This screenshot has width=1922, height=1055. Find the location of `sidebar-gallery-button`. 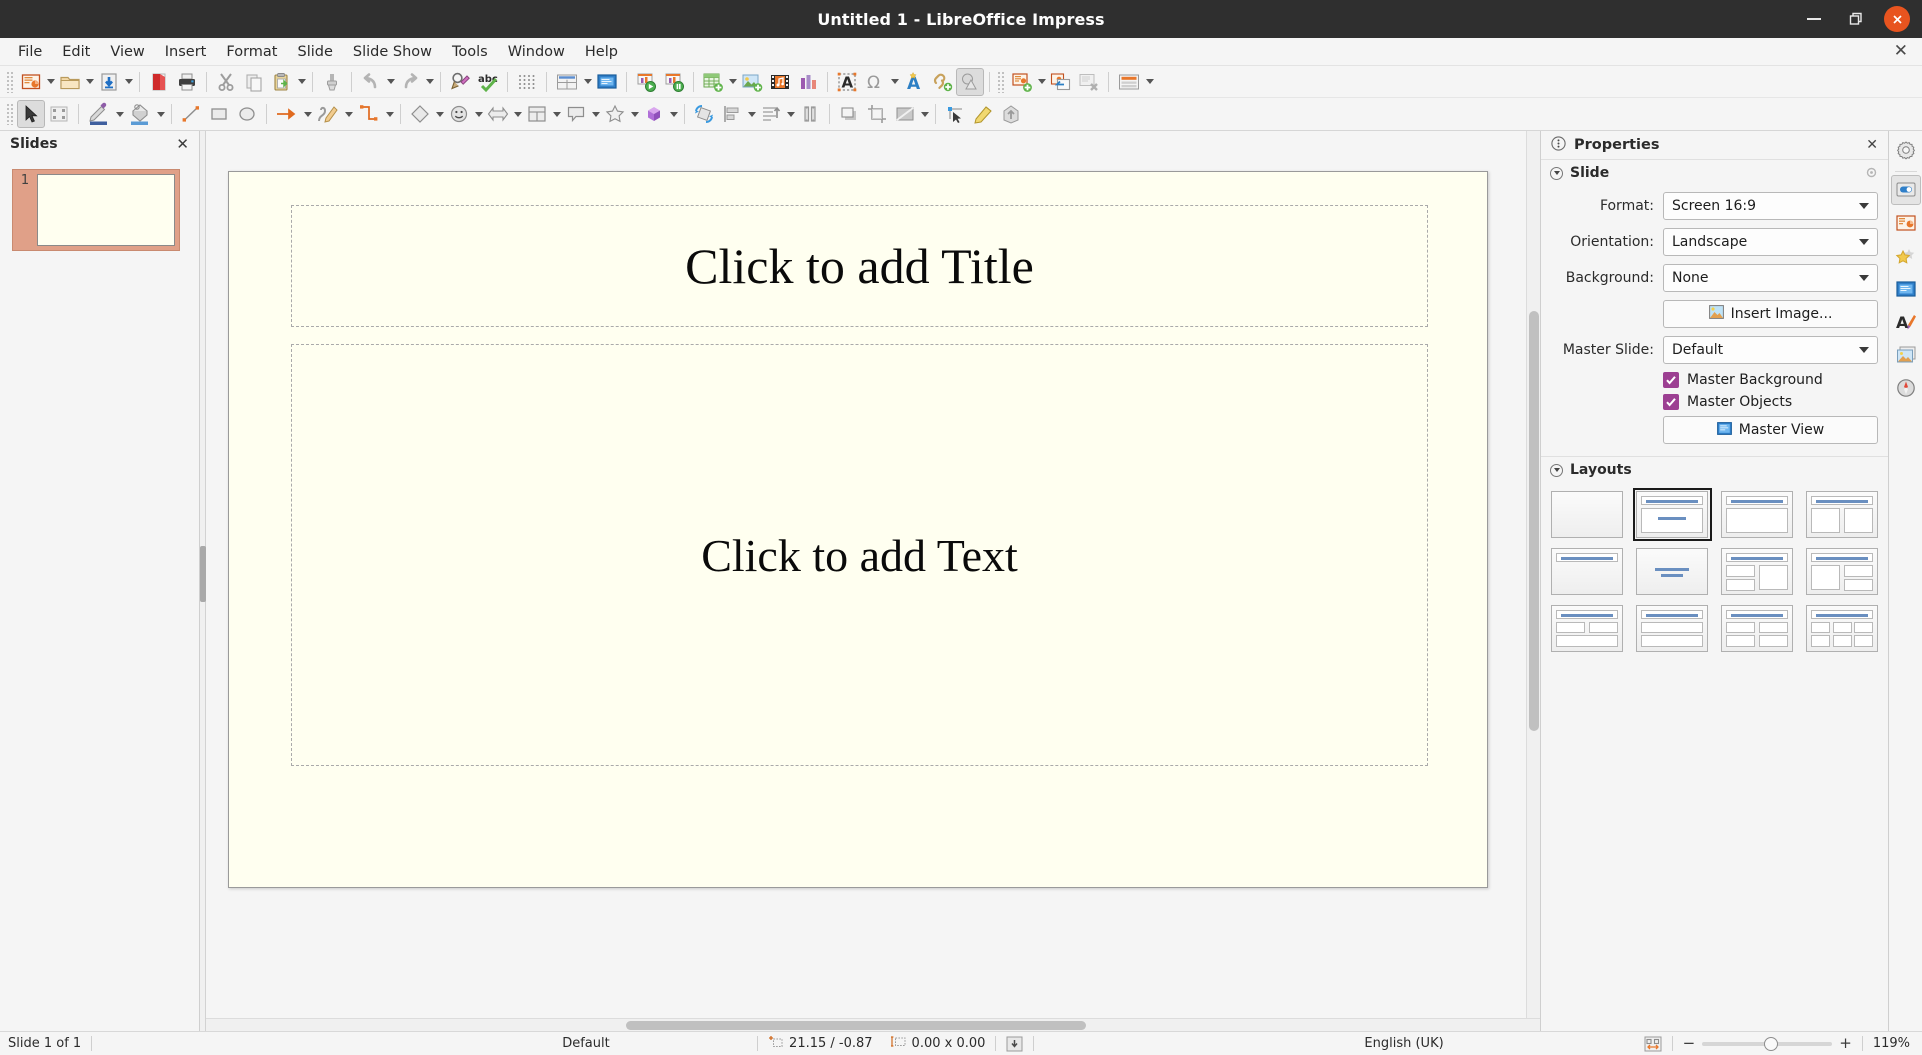

sidebar-gallery-button is located at coordinates (1906, 355).